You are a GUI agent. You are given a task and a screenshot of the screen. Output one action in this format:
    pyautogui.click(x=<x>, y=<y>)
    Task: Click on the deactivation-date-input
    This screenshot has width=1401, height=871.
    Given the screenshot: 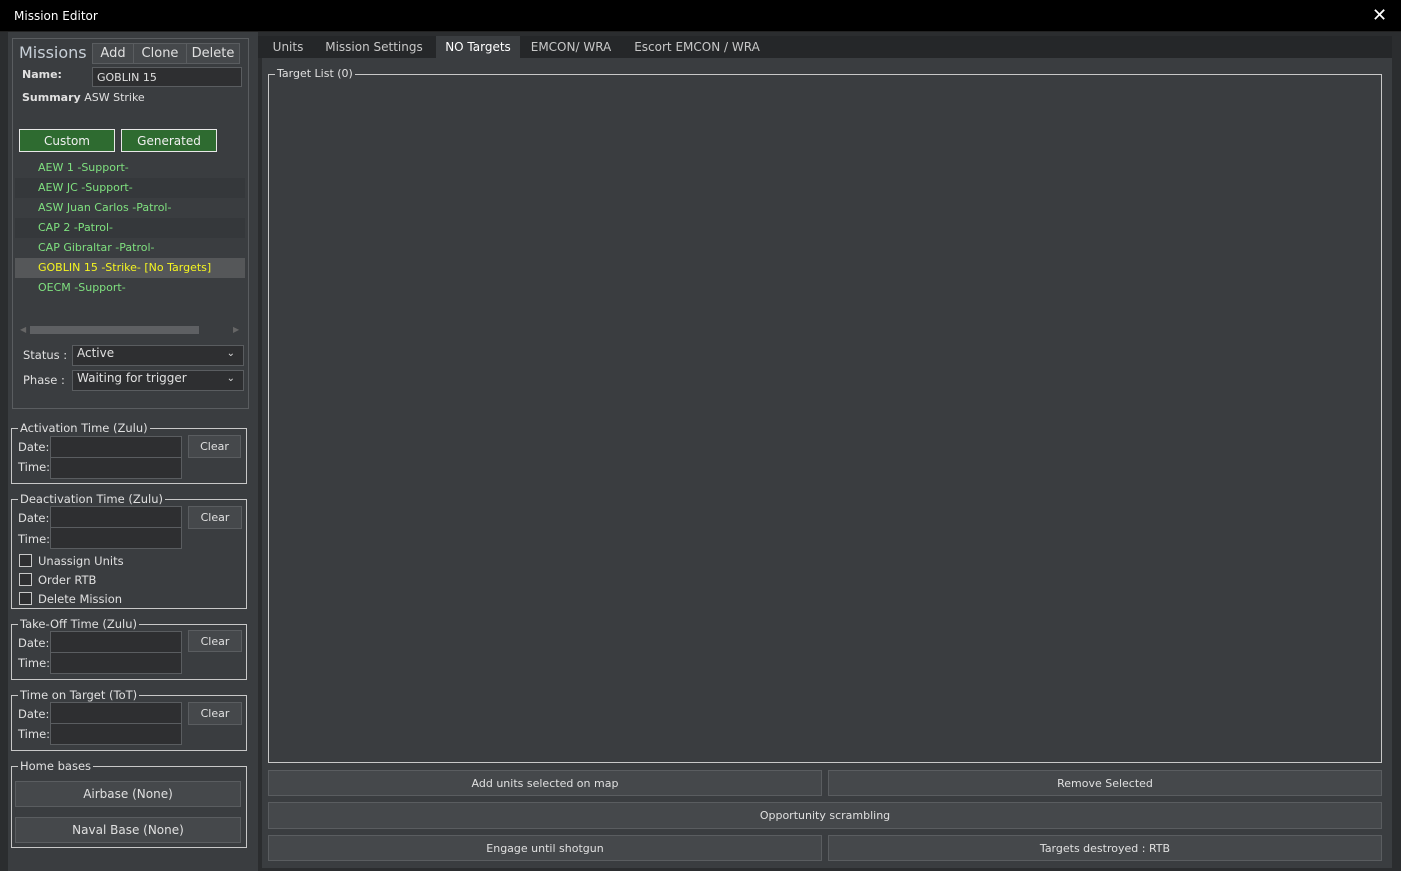 What is the action you would take?
    pyautogui.click(x=116, y=517)
    